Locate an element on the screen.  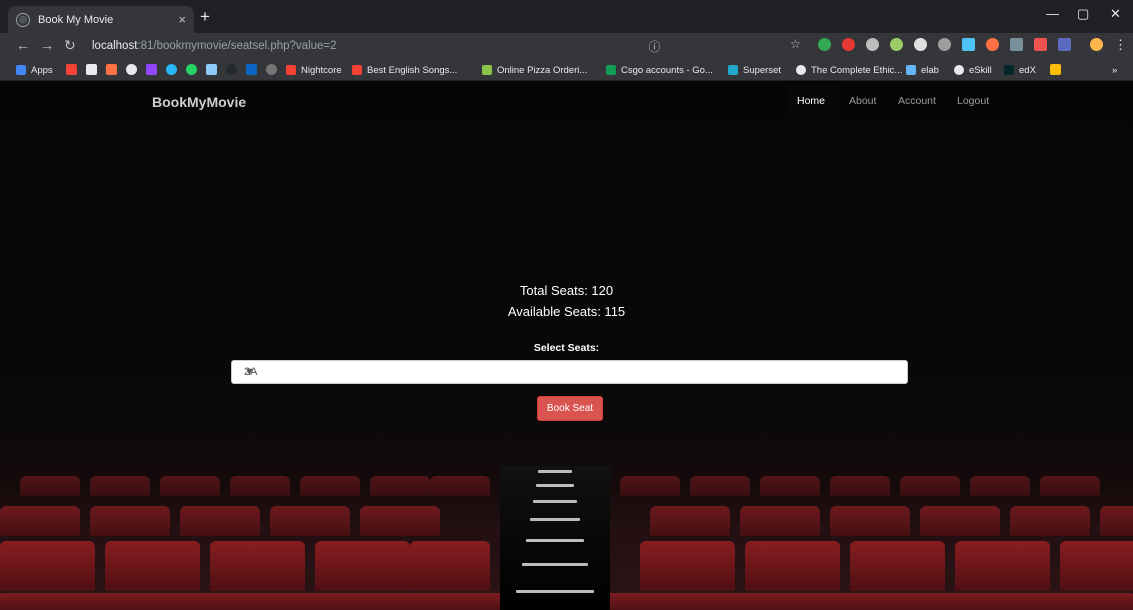
nav-logout: Logout is located at coordinates (973, 101).